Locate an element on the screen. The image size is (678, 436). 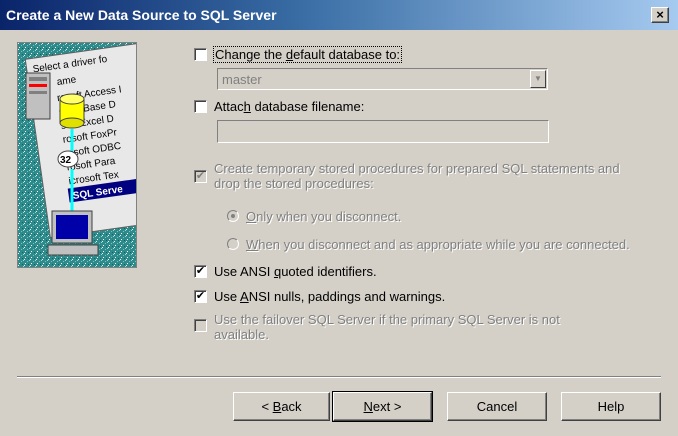
radio-selected-dot is located at coordinates (233, 216).